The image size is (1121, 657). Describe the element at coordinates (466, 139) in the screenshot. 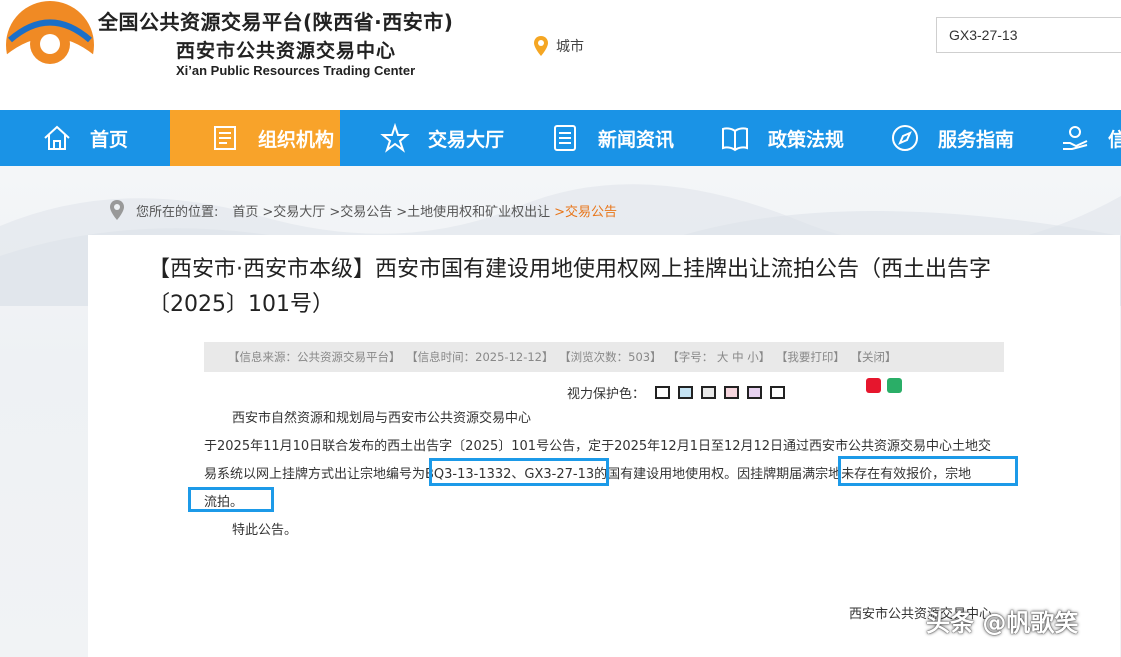

I see `nav-item-label: 交易大厅` at that location.